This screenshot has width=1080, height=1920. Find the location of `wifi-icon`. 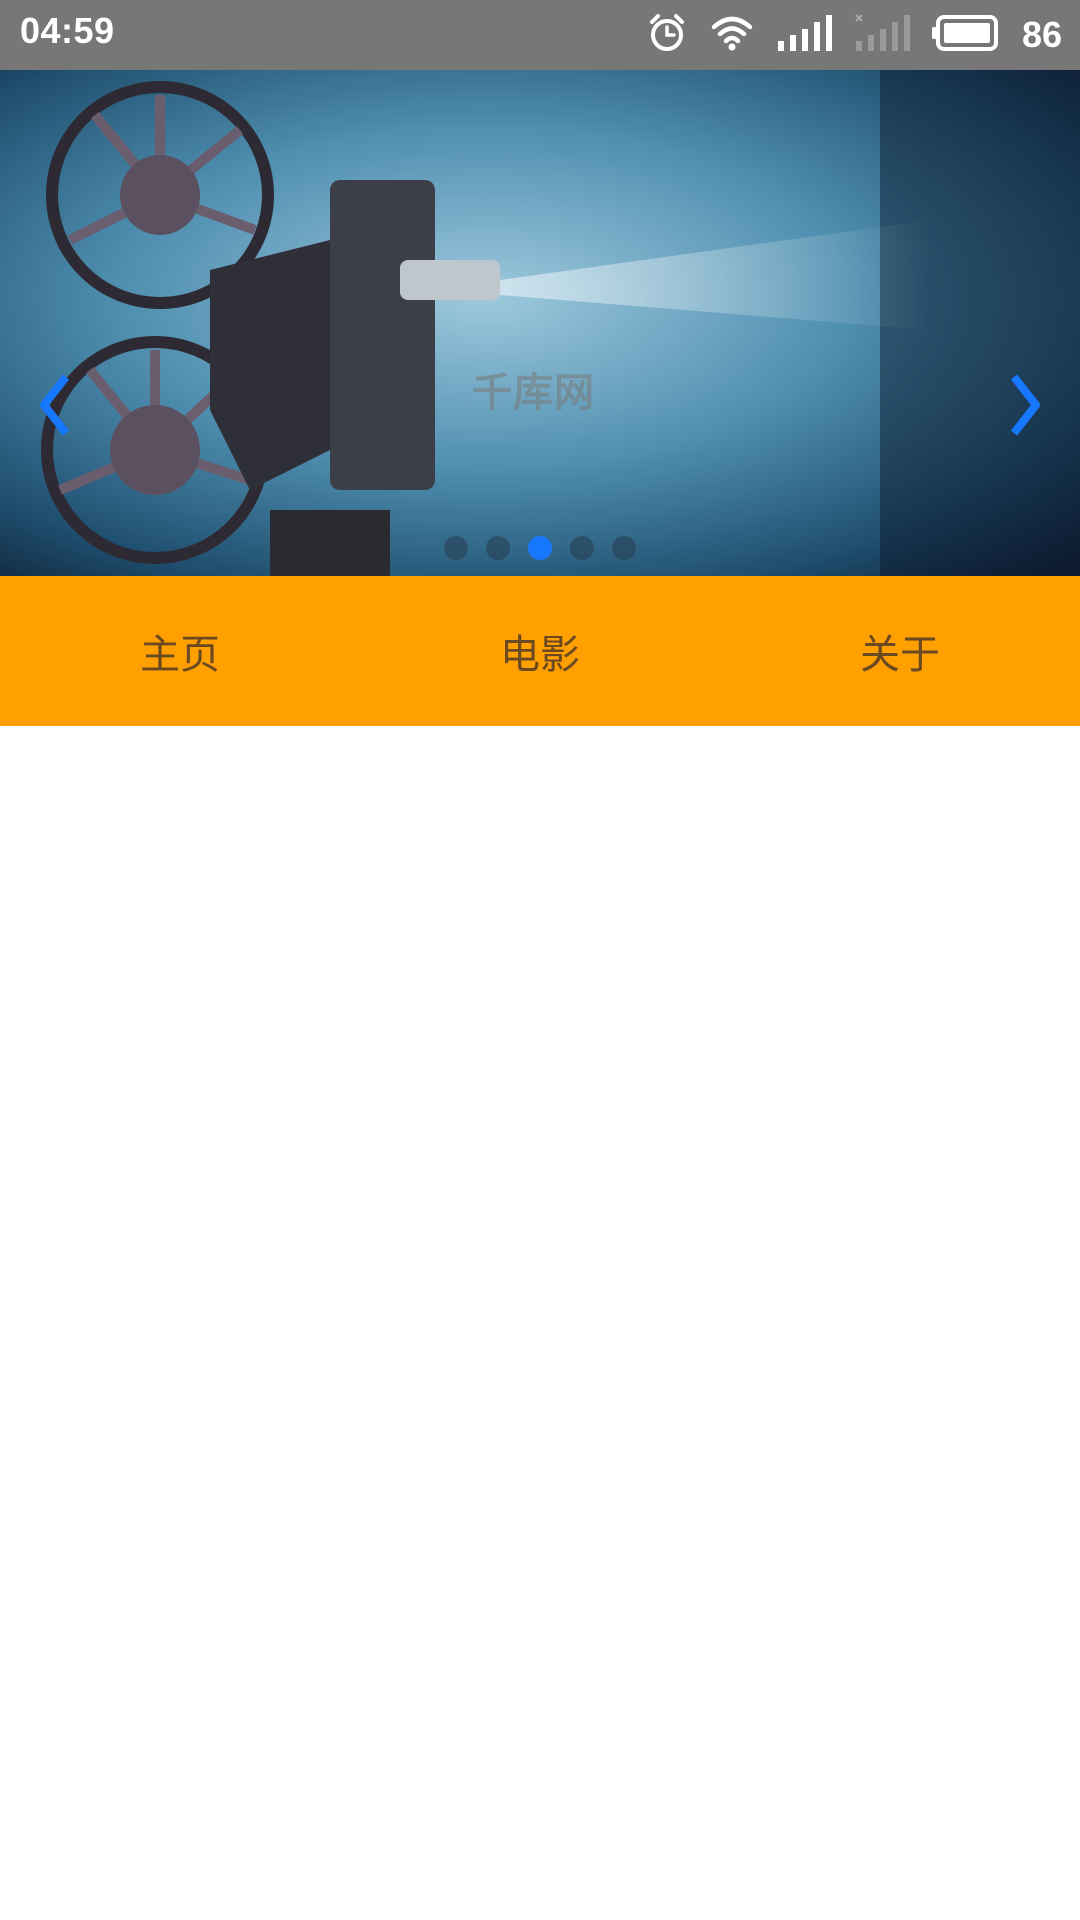

wifi-icon is located at coordinates (732, 35).